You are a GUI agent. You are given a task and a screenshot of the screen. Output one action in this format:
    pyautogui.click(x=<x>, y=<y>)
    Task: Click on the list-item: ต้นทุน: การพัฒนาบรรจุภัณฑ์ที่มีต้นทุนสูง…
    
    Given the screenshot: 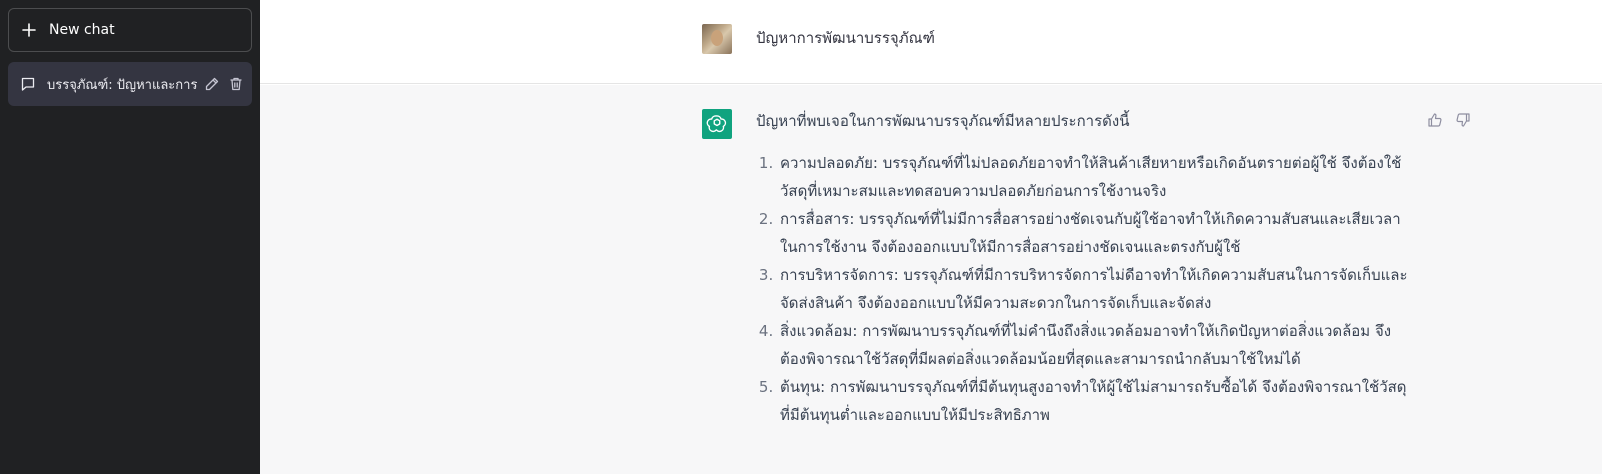 What is the action you would take?
    pyautogui.click(x=1097, y=401)
    